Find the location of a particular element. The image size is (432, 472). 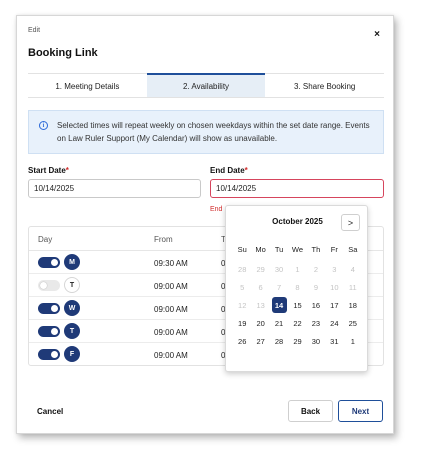

calendar-day: 23 is located at coordinates (316, 323).